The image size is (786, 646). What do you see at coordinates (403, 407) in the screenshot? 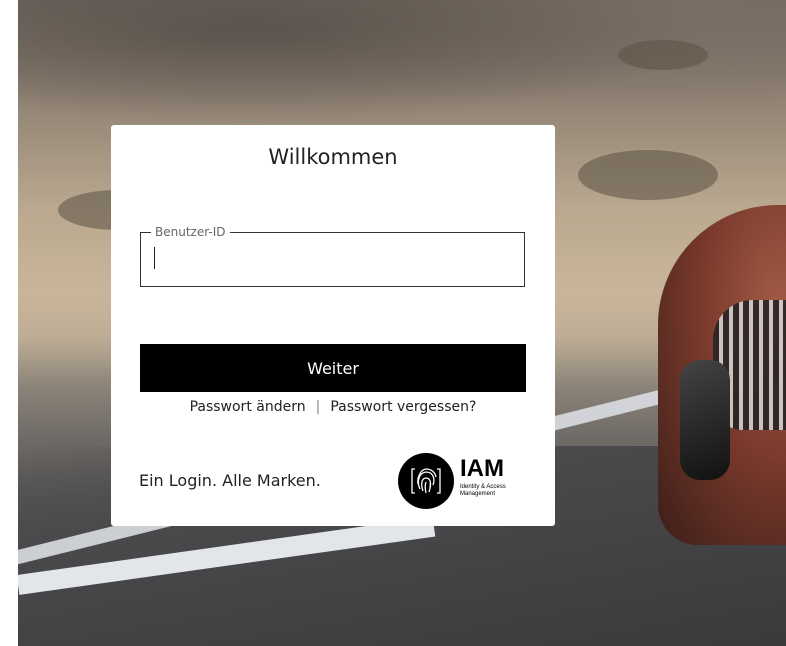
I see `forgot-password-link: Passwort vergessen?` at bounding box center [403, 407].